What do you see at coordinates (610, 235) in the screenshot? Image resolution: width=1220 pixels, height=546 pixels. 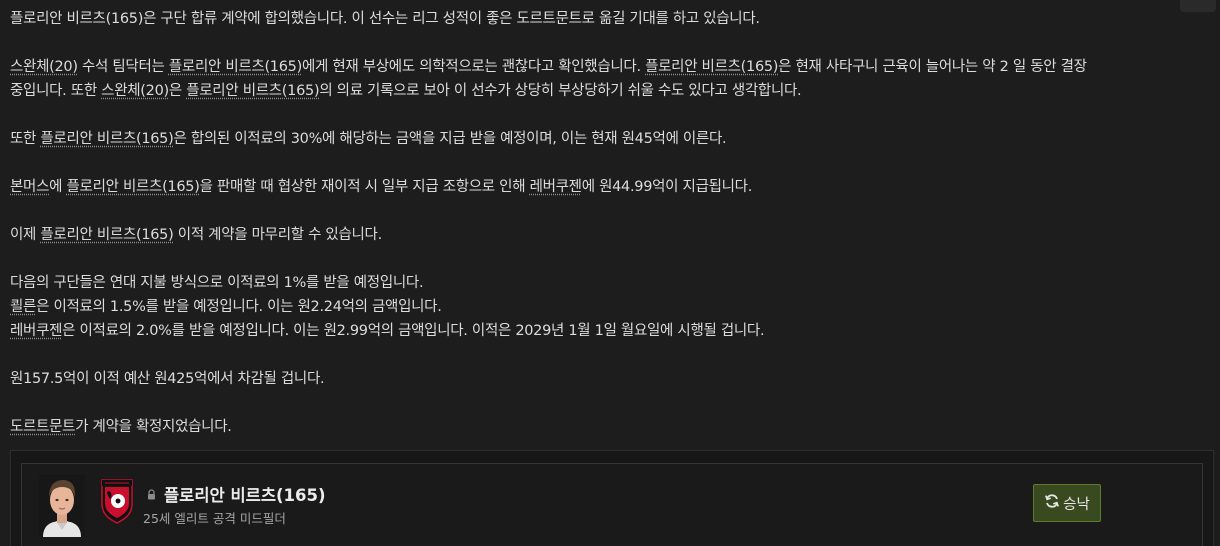 I see `message-paragraph: 이제 플로리안 비르츠(165) 이적 계약을 마무리할 수 있습니다.` at bounding box center [610, 235].